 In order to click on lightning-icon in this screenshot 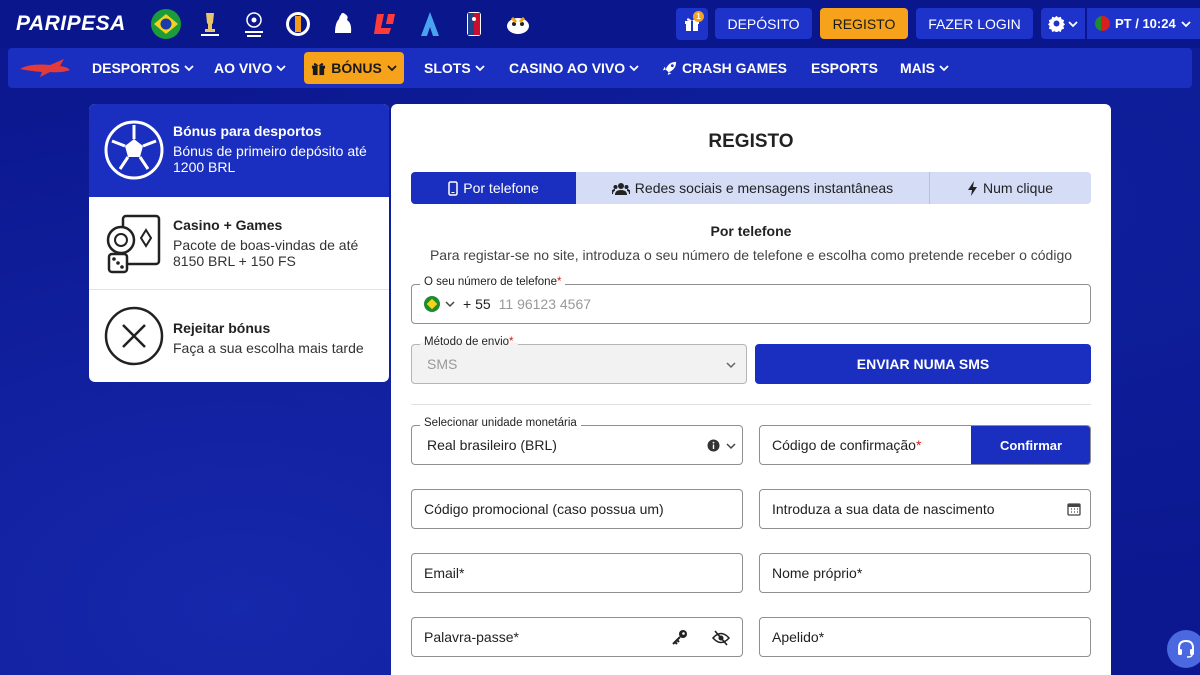, I will do `click(972, 188)`.